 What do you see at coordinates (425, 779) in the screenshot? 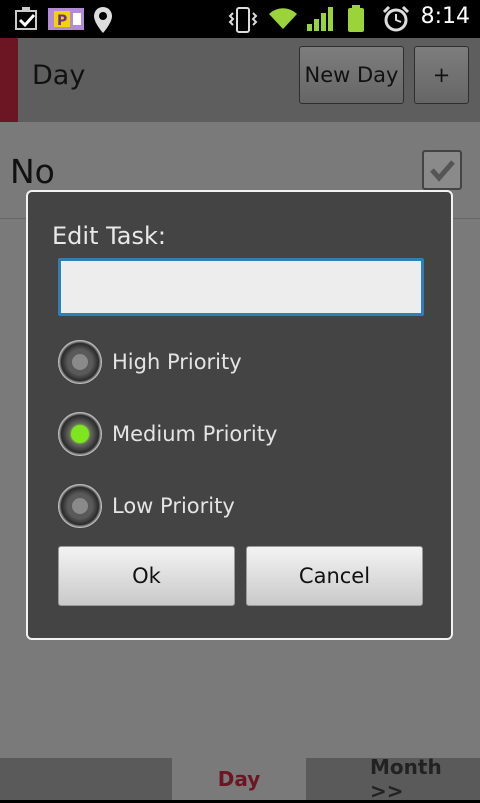
I see `tab-month: Month >>` at bounding box center [425, 779].